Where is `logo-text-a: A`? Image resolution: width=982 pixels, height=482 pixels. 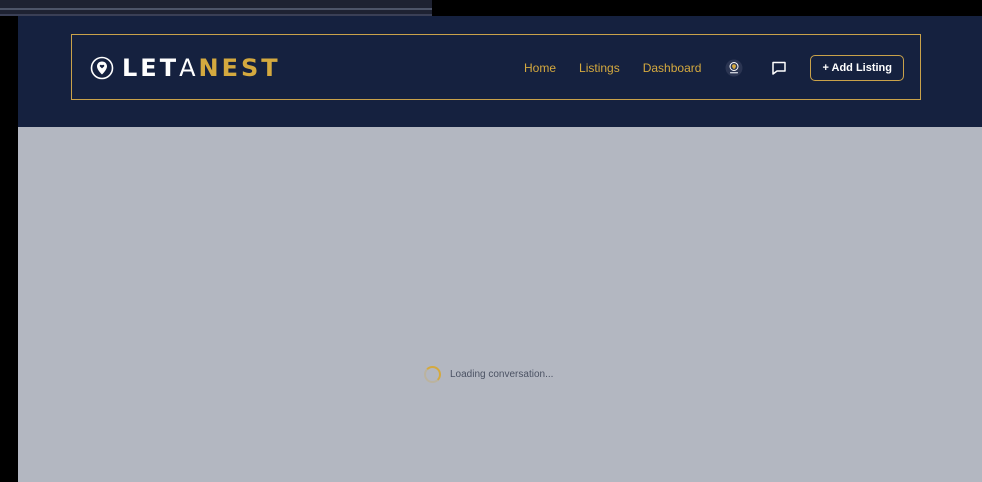 logo-text-a: A is located at coordinates (189, 68).